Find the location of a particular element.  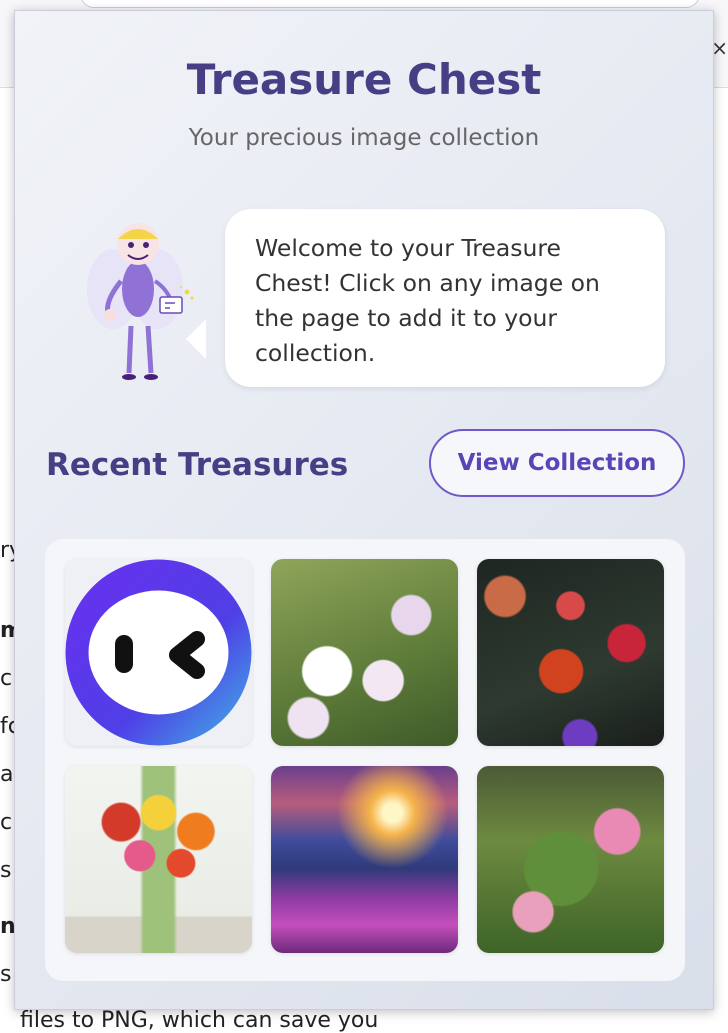

speech-bubble-tail is located at coordinates (196, 339).